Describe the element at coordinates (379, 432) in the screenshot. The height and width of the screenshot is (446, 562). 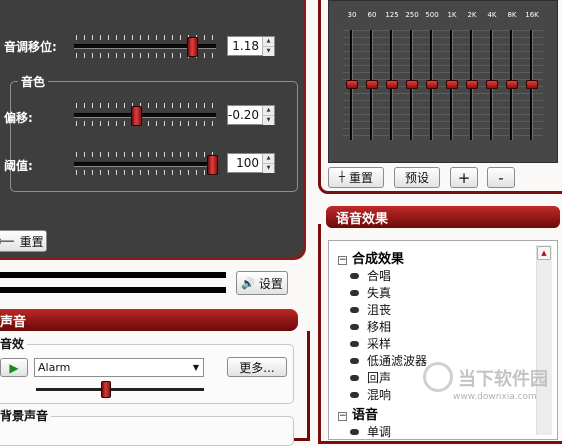
I see `voice-tree-item-label: 单调` at that location.